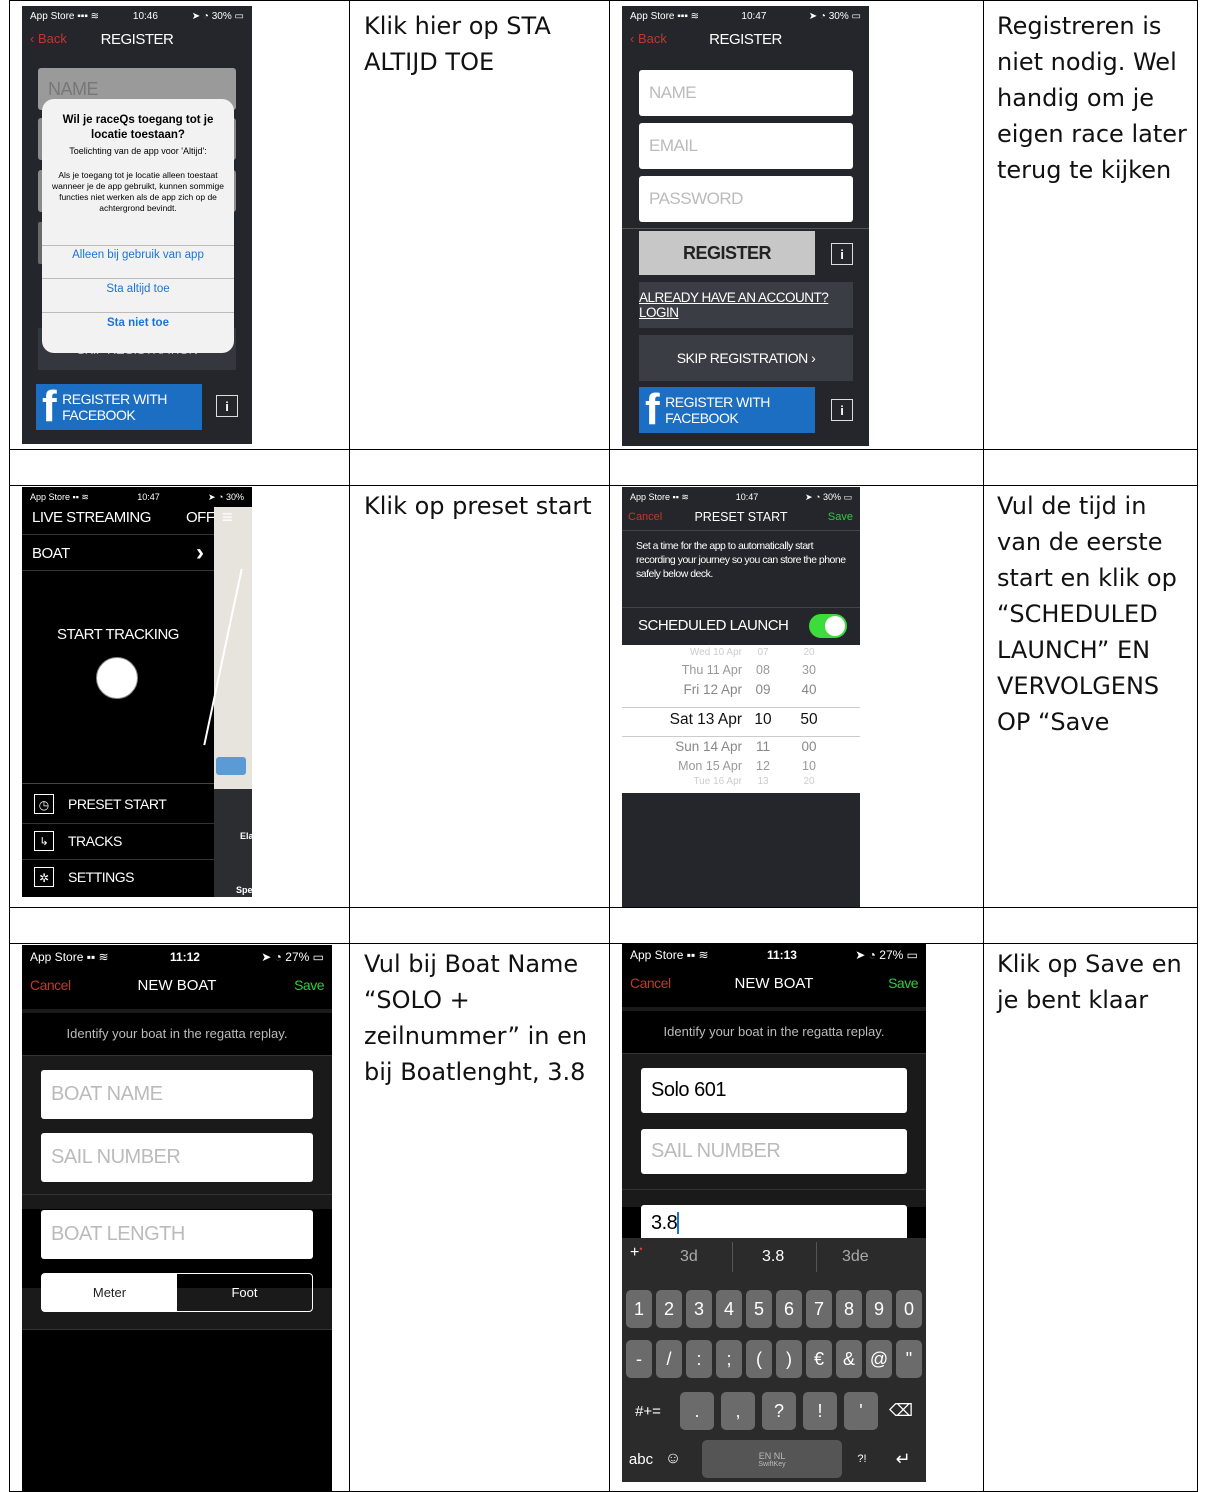  What do you see at coordinates (746, 199) in the screenshot?
I see `password-input: PASSWORD` at bounding box center [746, 199].